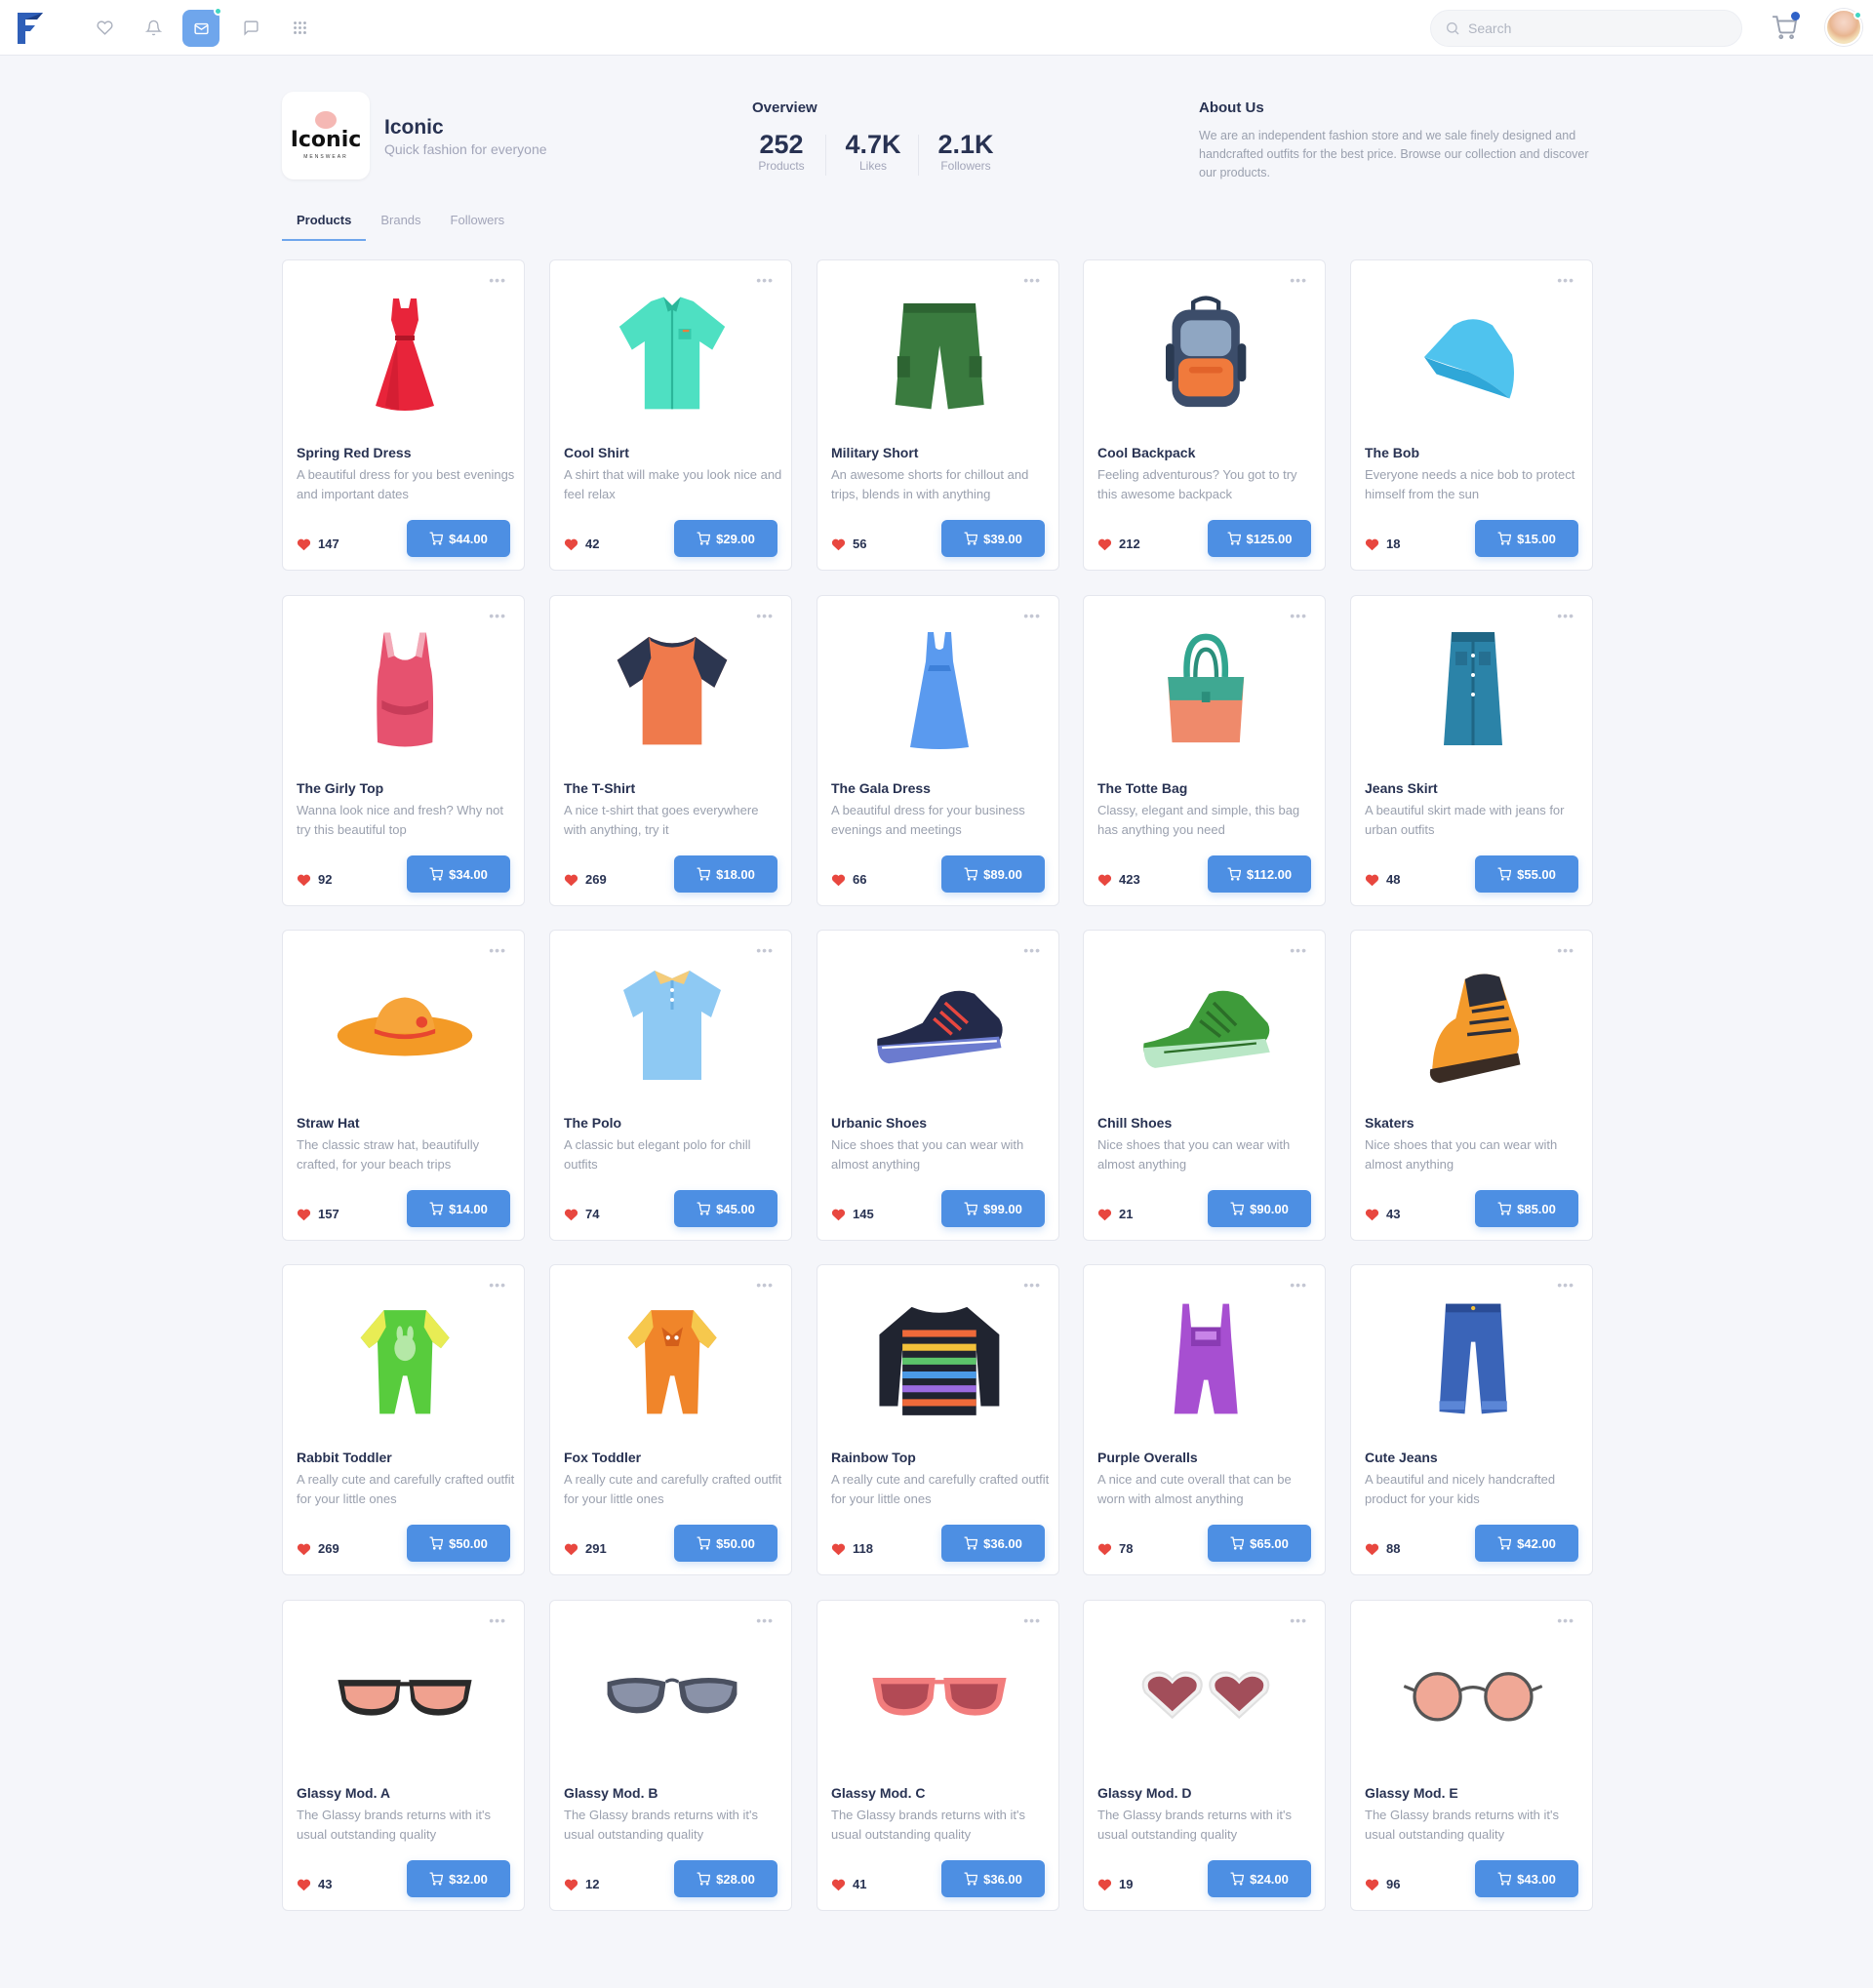 The height and width of the screenshot is (1988, 1873). I want to click on product-title: Skaters, so click(1390, 1123).